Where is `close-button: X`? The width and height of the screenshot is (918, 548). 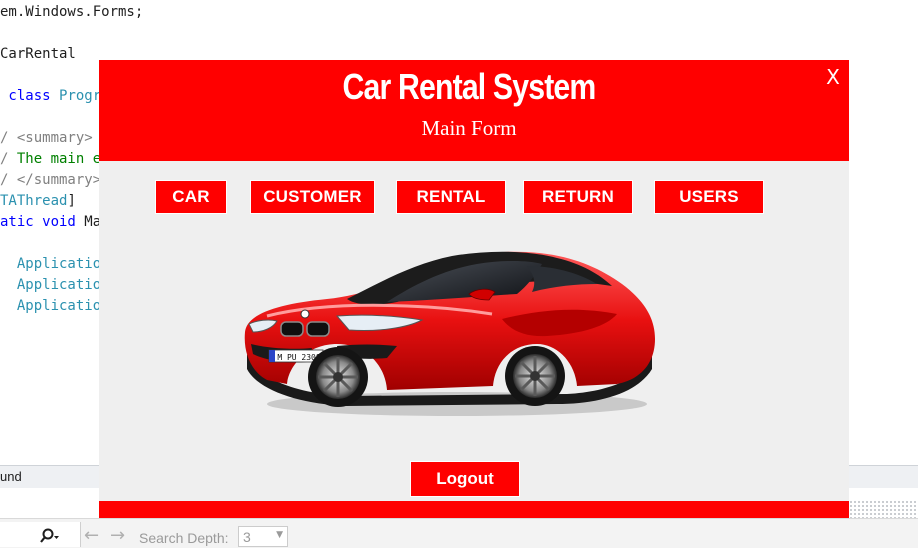 close-button: X is located at coordinates (833, 77).